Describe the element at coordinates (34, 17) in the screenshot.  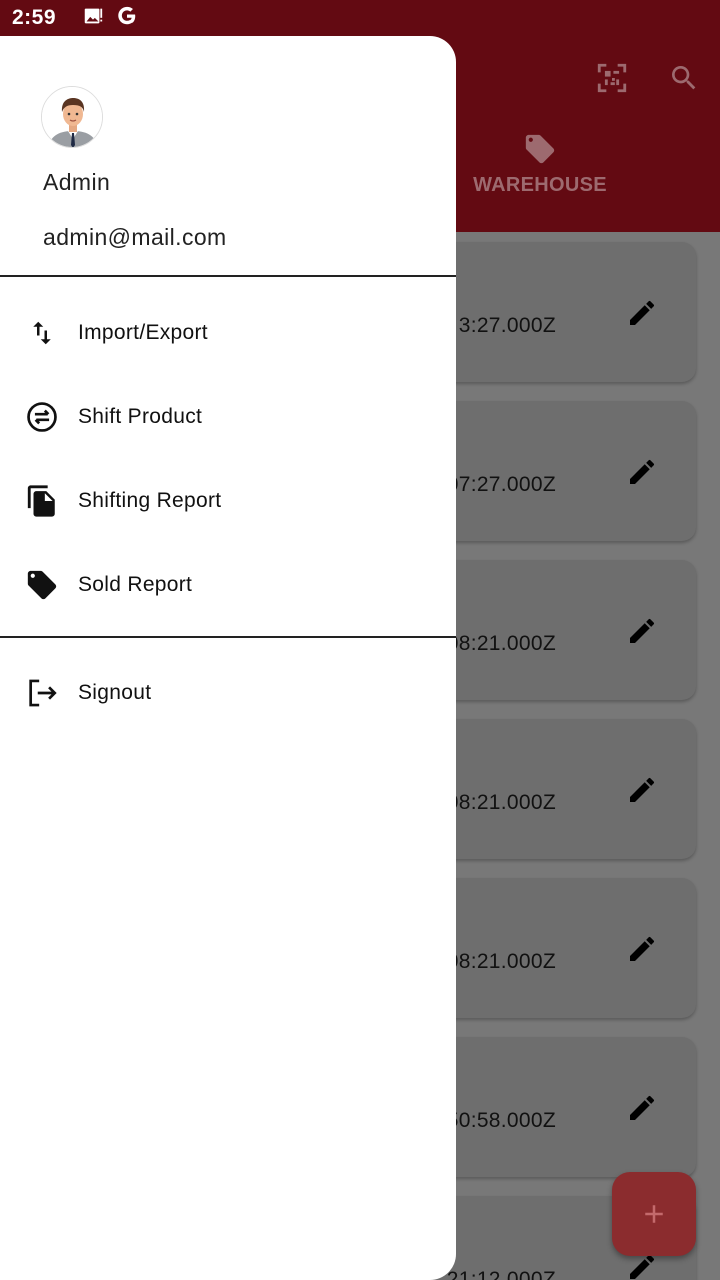
I see `status-time: 2:59` at that location.